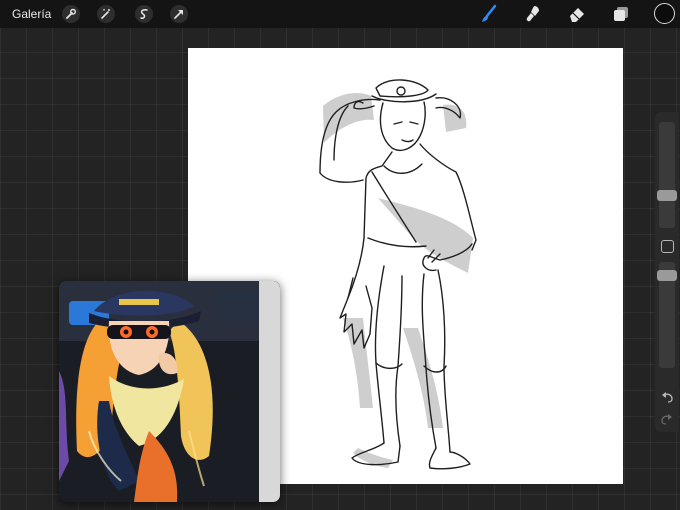 The width and height of the screenshot is (680, 510). Describe the element at coordinates (667, 397) in the screenshot. I see `undo-icon` at that location.